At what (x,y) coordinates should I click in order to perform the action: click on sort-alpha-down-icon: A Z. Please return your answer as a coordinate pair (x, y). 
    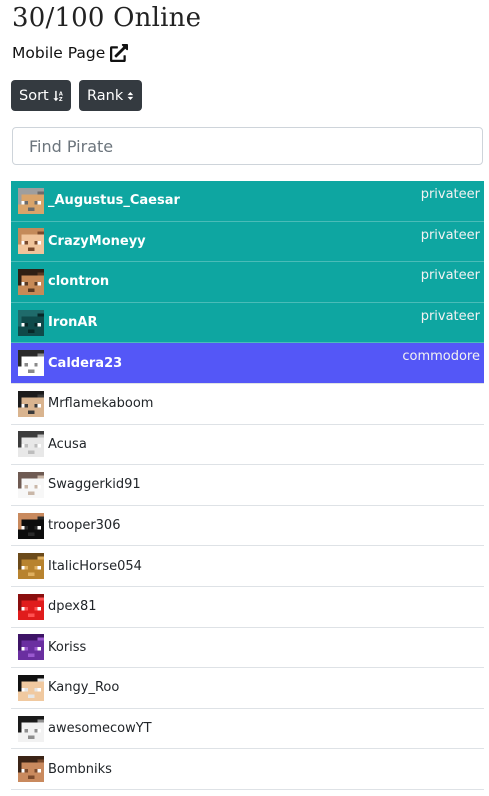
    Looking at the image, I should click on (58, 96).